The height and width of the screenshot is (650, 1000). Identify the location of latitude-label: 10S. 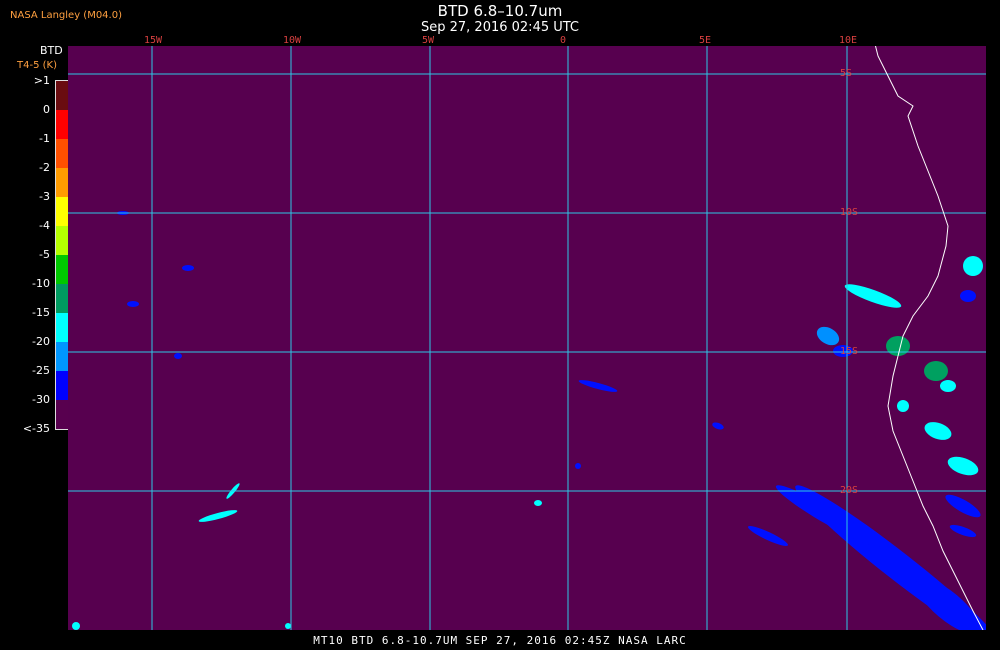
(849, 212).